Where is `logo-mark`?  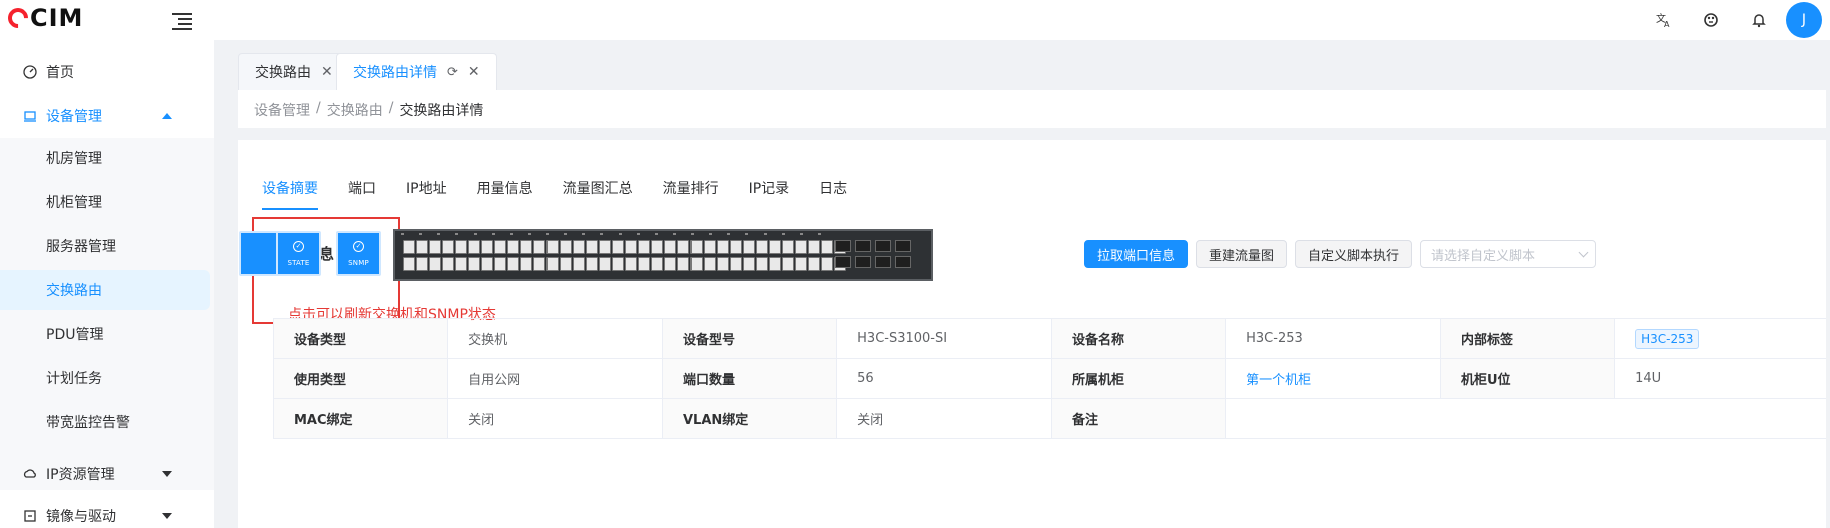 logo-mark is located at coordinates (18, 18).